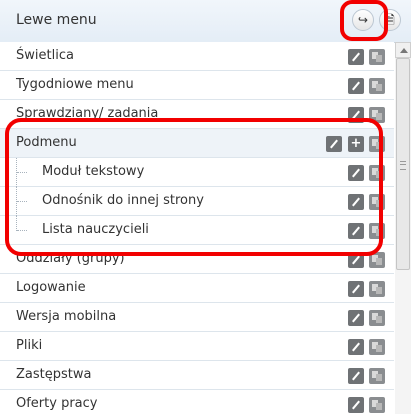 This screenshot has height=414, width=411. Describe the element at coordinates (57, 403) in the screenshot. I see `menu-item-label: Oferty pracy` at that location.